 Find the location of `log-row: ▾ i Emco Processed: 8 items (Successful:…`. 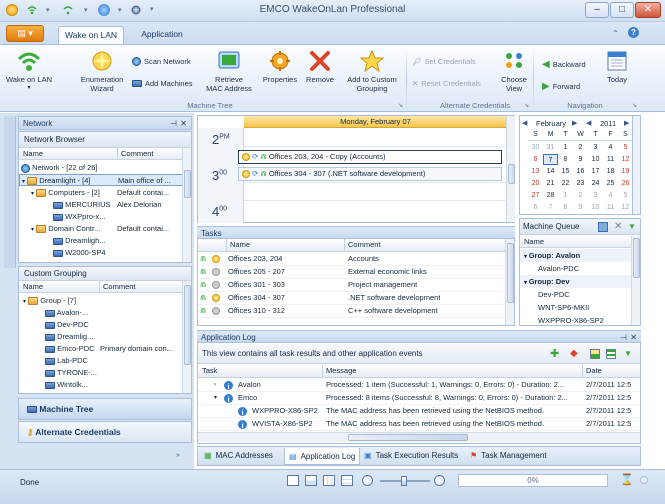

log-row: ▾ i Emco Processed: 8 items (Successful:… is located at coordinates (419, 398).